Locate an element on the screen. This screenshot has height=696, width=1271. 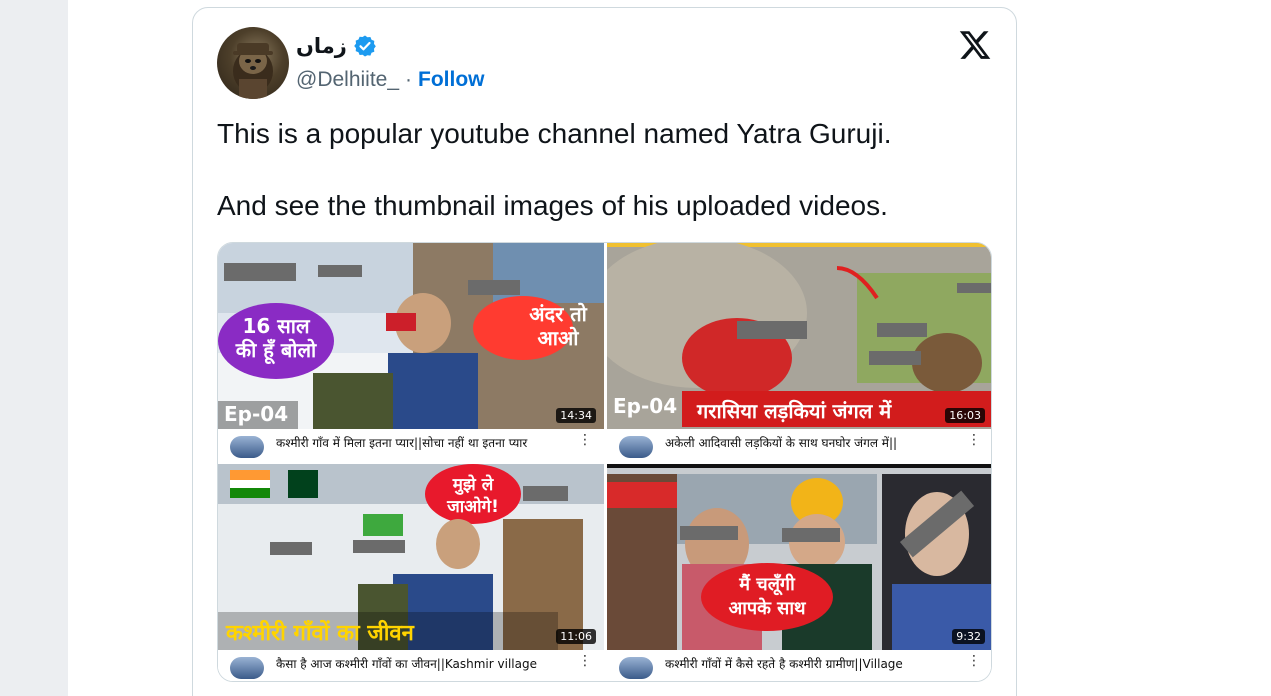
author-avatar is located at coordinates (253, 63).